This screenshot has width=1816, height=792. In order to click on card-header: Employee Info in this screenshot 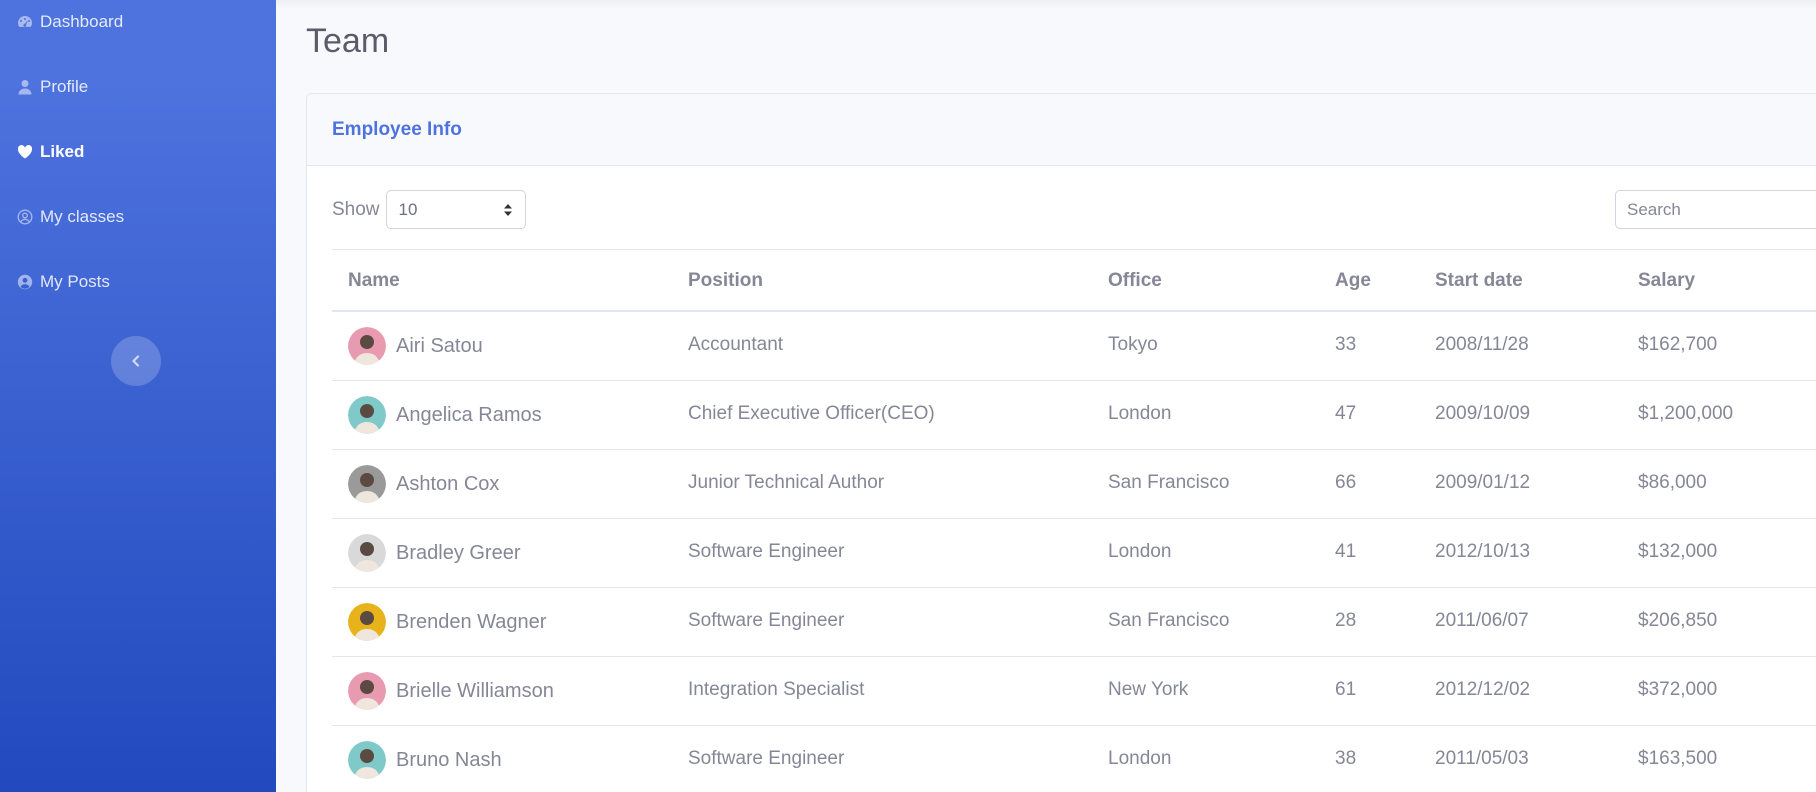, I will do `click(1061, 130)`.